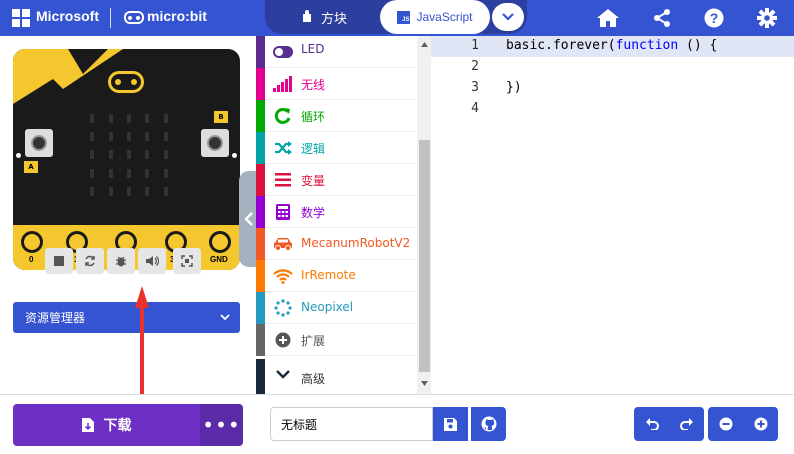 Image resolution: width=794 pixels, height=454 pixels. What do you see at coordinates (424, 45) in the screenshot?
I see `scroll-up-icon` at bounding box center [424, 45].